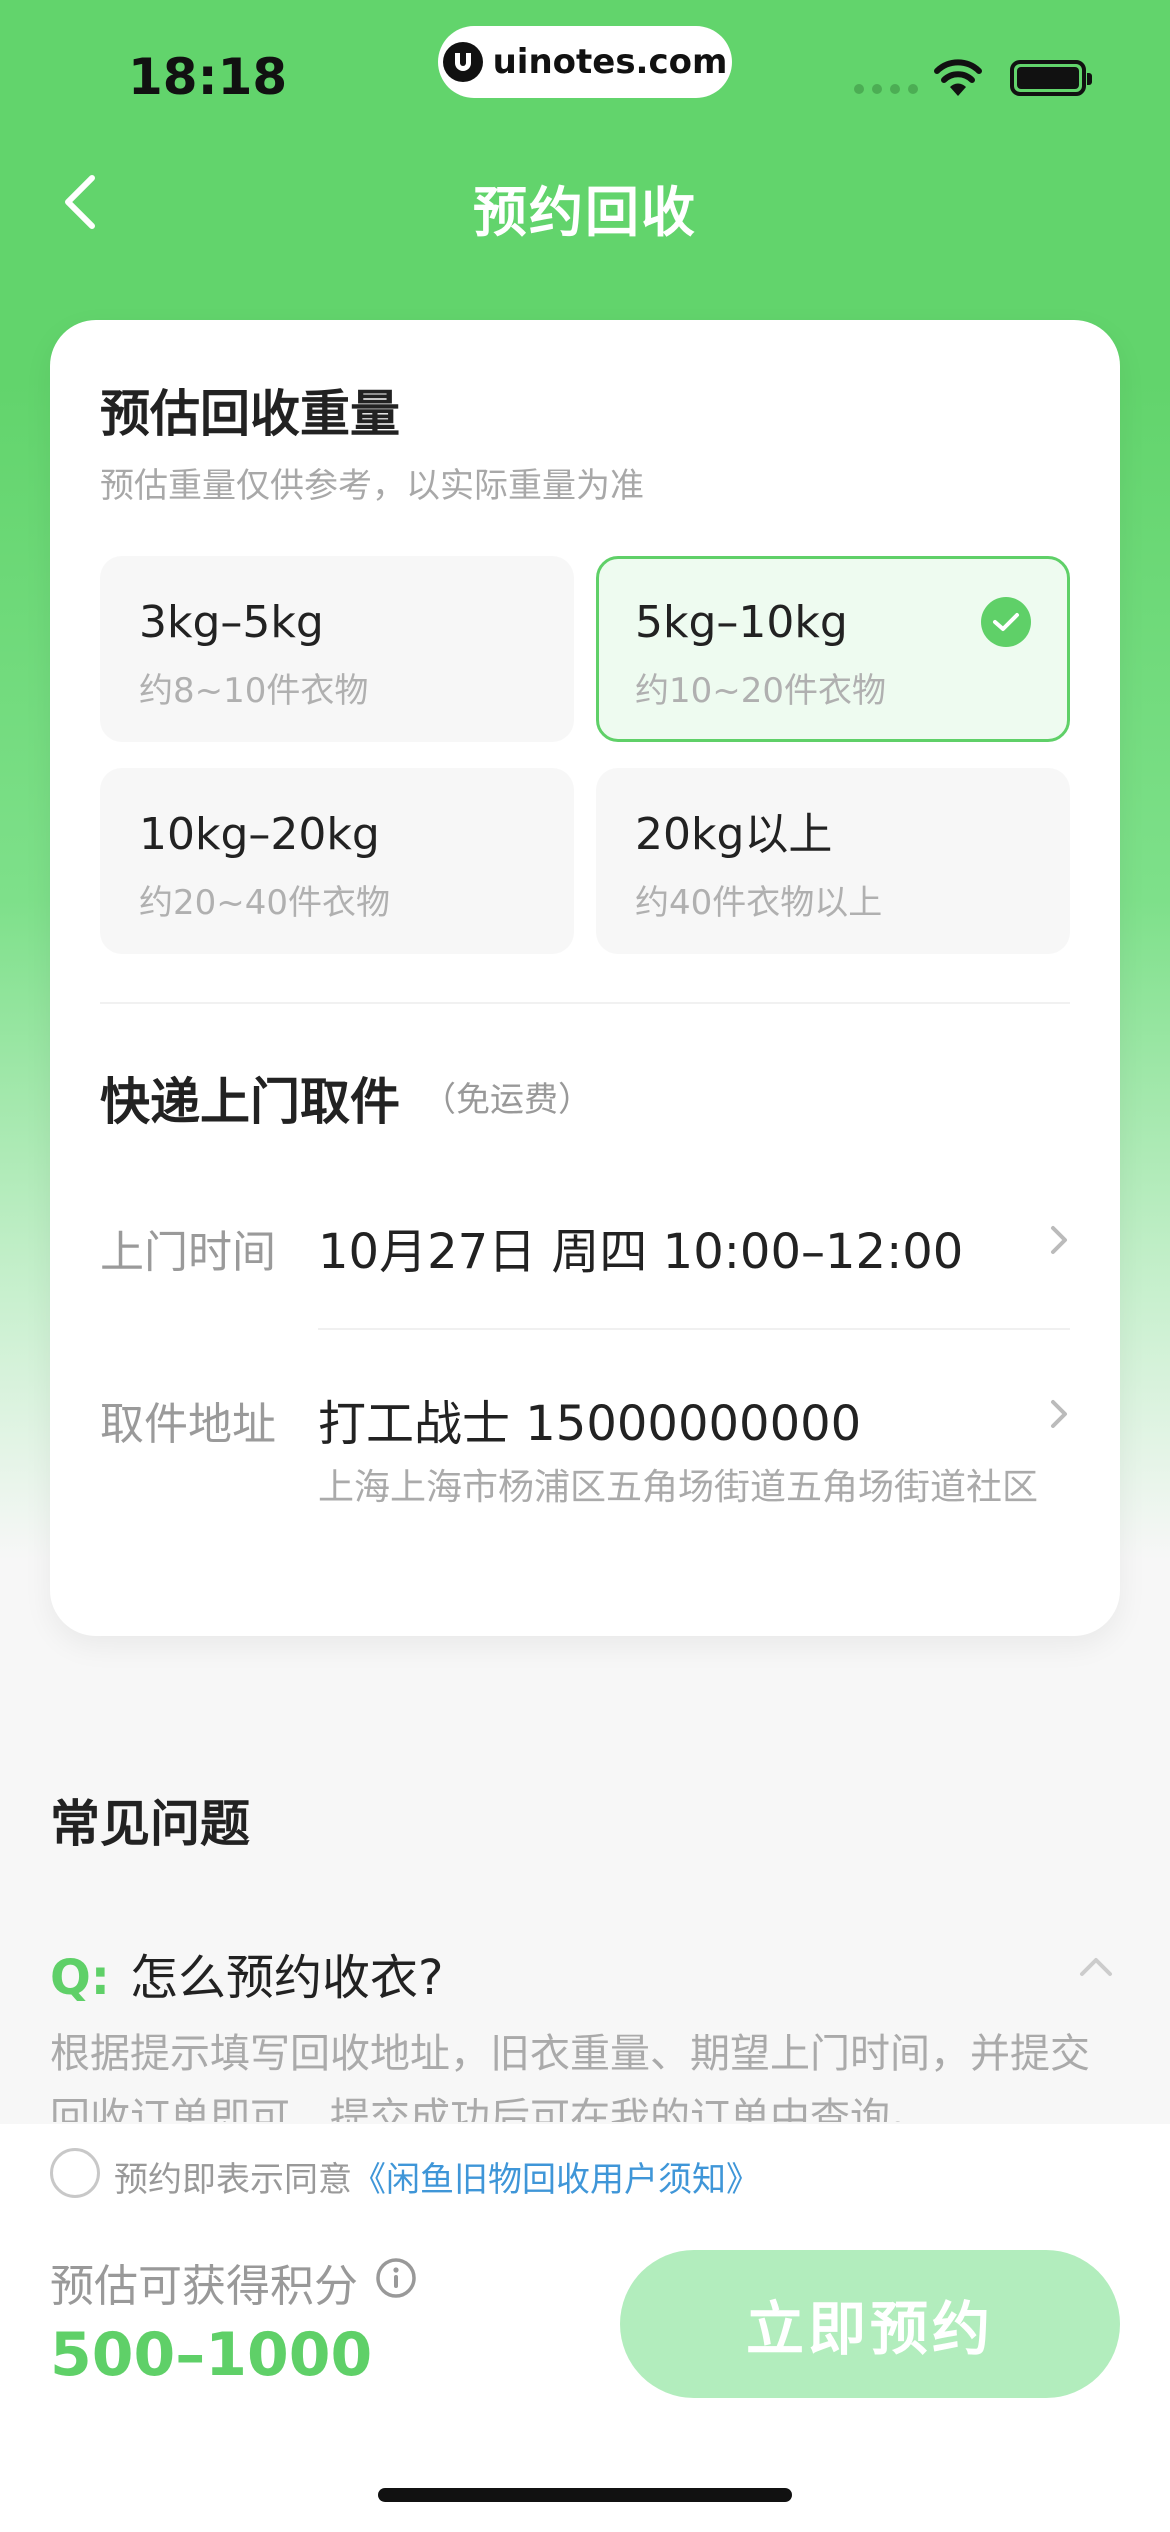 This screenshot has height=2532, width=1170. Describe the element at coordinates (761, 691) in the screenshot. I see `weight-option-sub: 约10~20件衣物` at that location.